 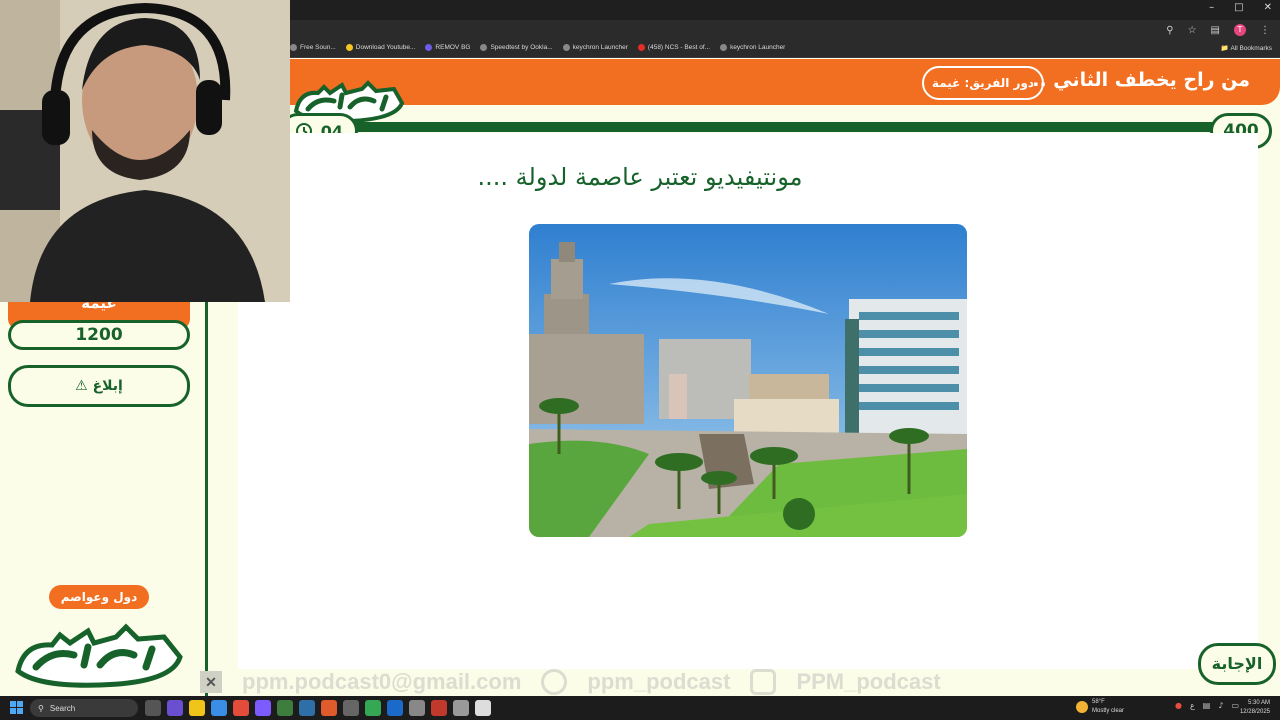 What do you see at coordinates (293, 47) in the screenshot?
I see `bookmark-icon` at bounding box center [293, 47].